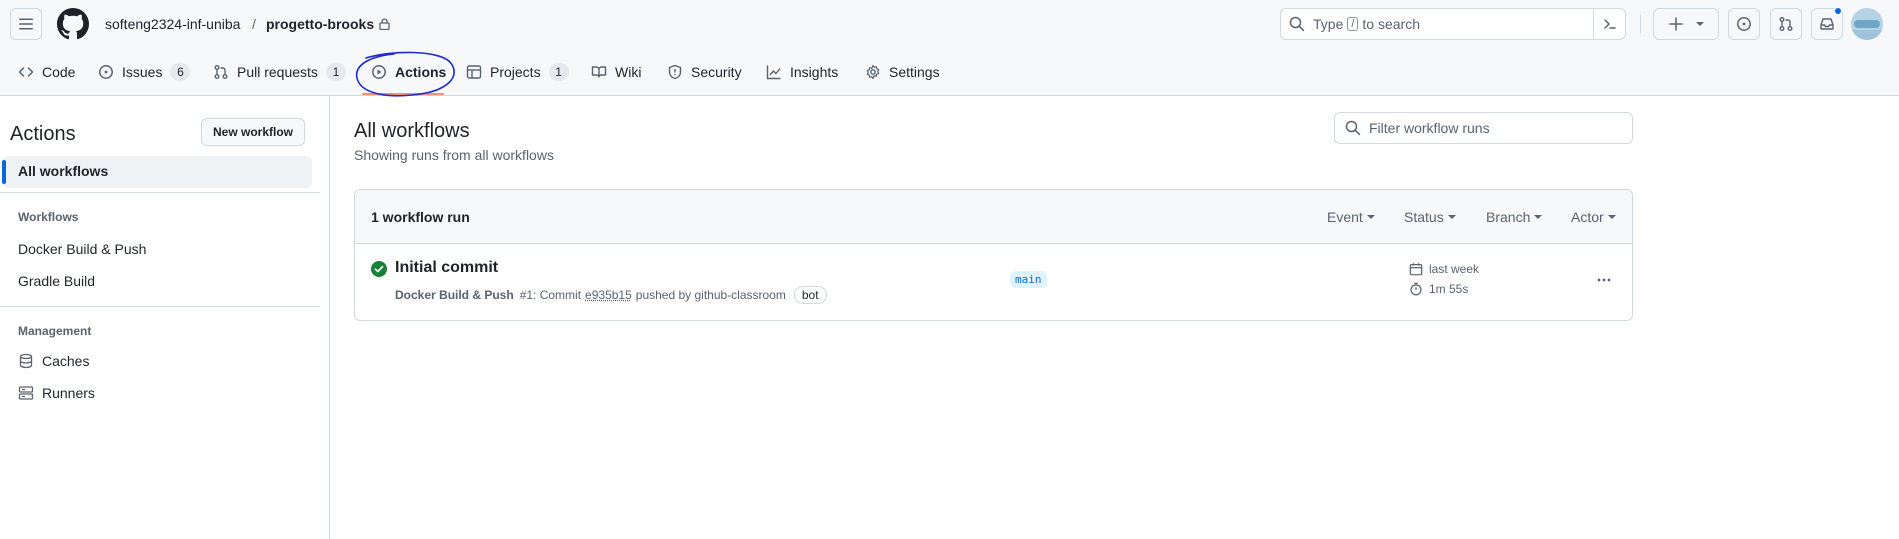 Image resolution: width=1899 pixels, height=539 pixels. Describe the element at coordinates (608, 295) in the screenshot. I see `commit-sha-link: e935b15` at that location.